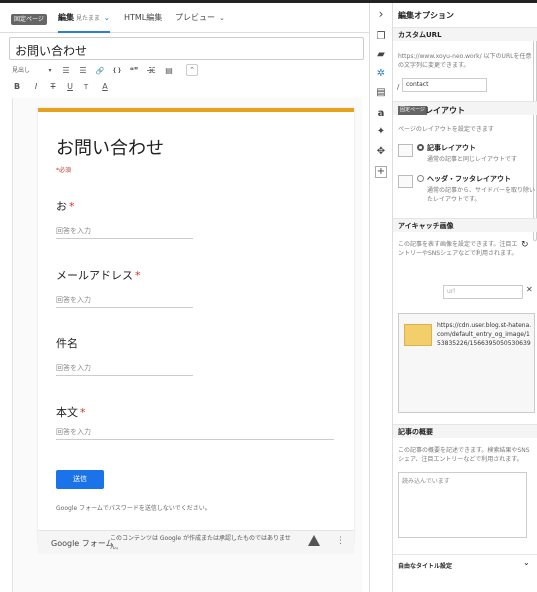 The height and width of the screenshot is (592, 537). What do you see at coordinates (195, 433) in the screenshot?
I see `body-input: 回答を入力` at bounding box center [195, 433].